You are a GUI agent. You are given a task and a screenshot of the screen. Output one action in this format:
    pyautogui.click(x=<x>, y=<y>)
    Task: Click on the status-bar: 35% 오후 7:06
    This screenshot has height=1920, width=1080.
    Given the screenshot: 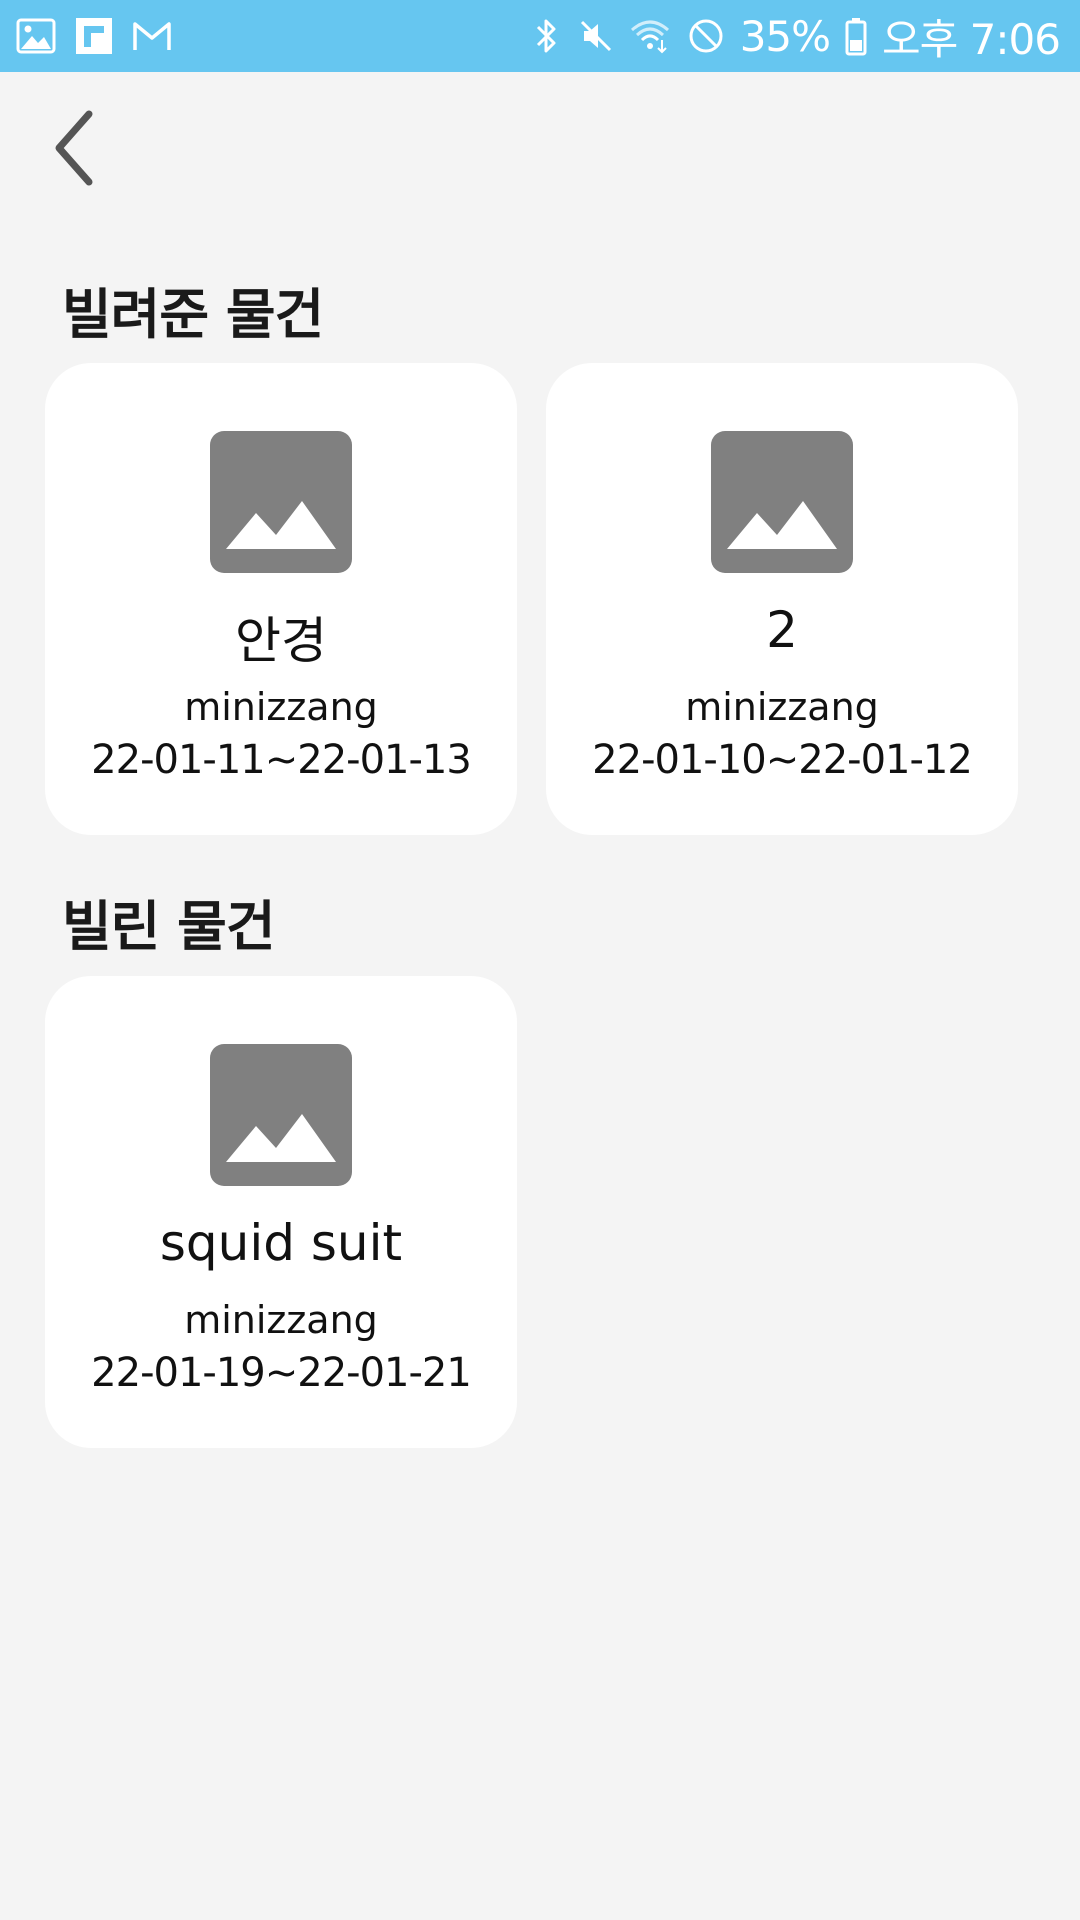 What is the action you would take?
    pyautogui.click(x=540, y=36)
    